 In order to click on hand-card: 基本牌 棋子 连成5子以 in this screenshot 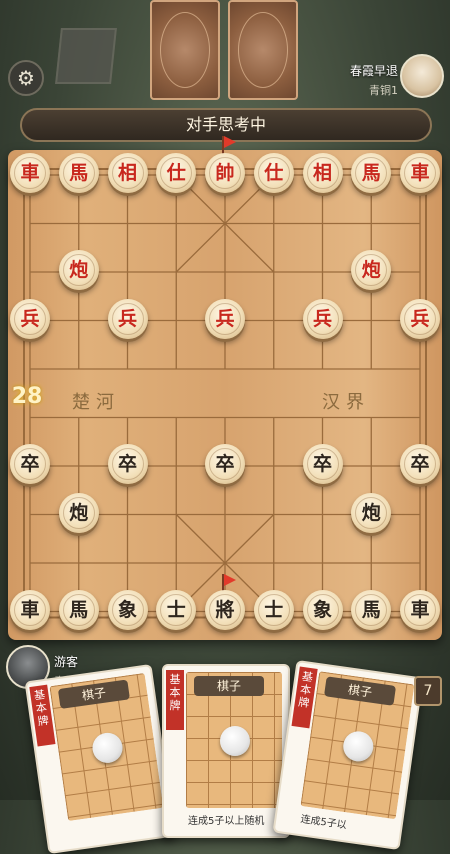, I will do `click(348, 755)`.